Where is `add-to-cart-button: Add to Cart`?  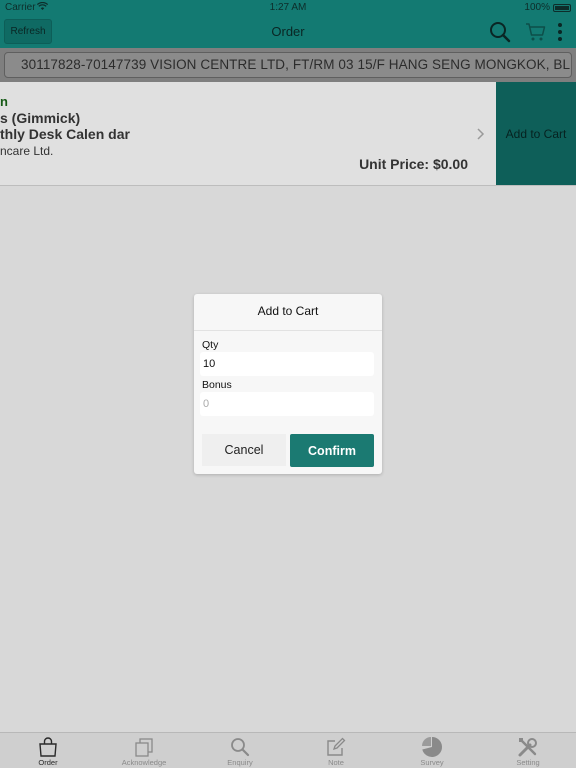 add-to-cart-button: Add to Cart is located at coordinates (536, 133).